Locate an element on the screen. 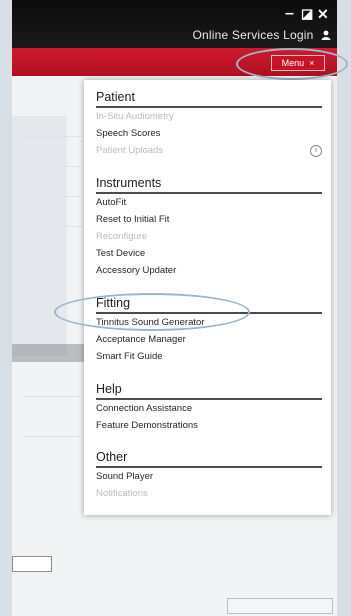 The height and width of the screenshot is (616, 351). menu-item-reset-initial-fit: Reset to Initial Fit is located at coordinates (209, 219).